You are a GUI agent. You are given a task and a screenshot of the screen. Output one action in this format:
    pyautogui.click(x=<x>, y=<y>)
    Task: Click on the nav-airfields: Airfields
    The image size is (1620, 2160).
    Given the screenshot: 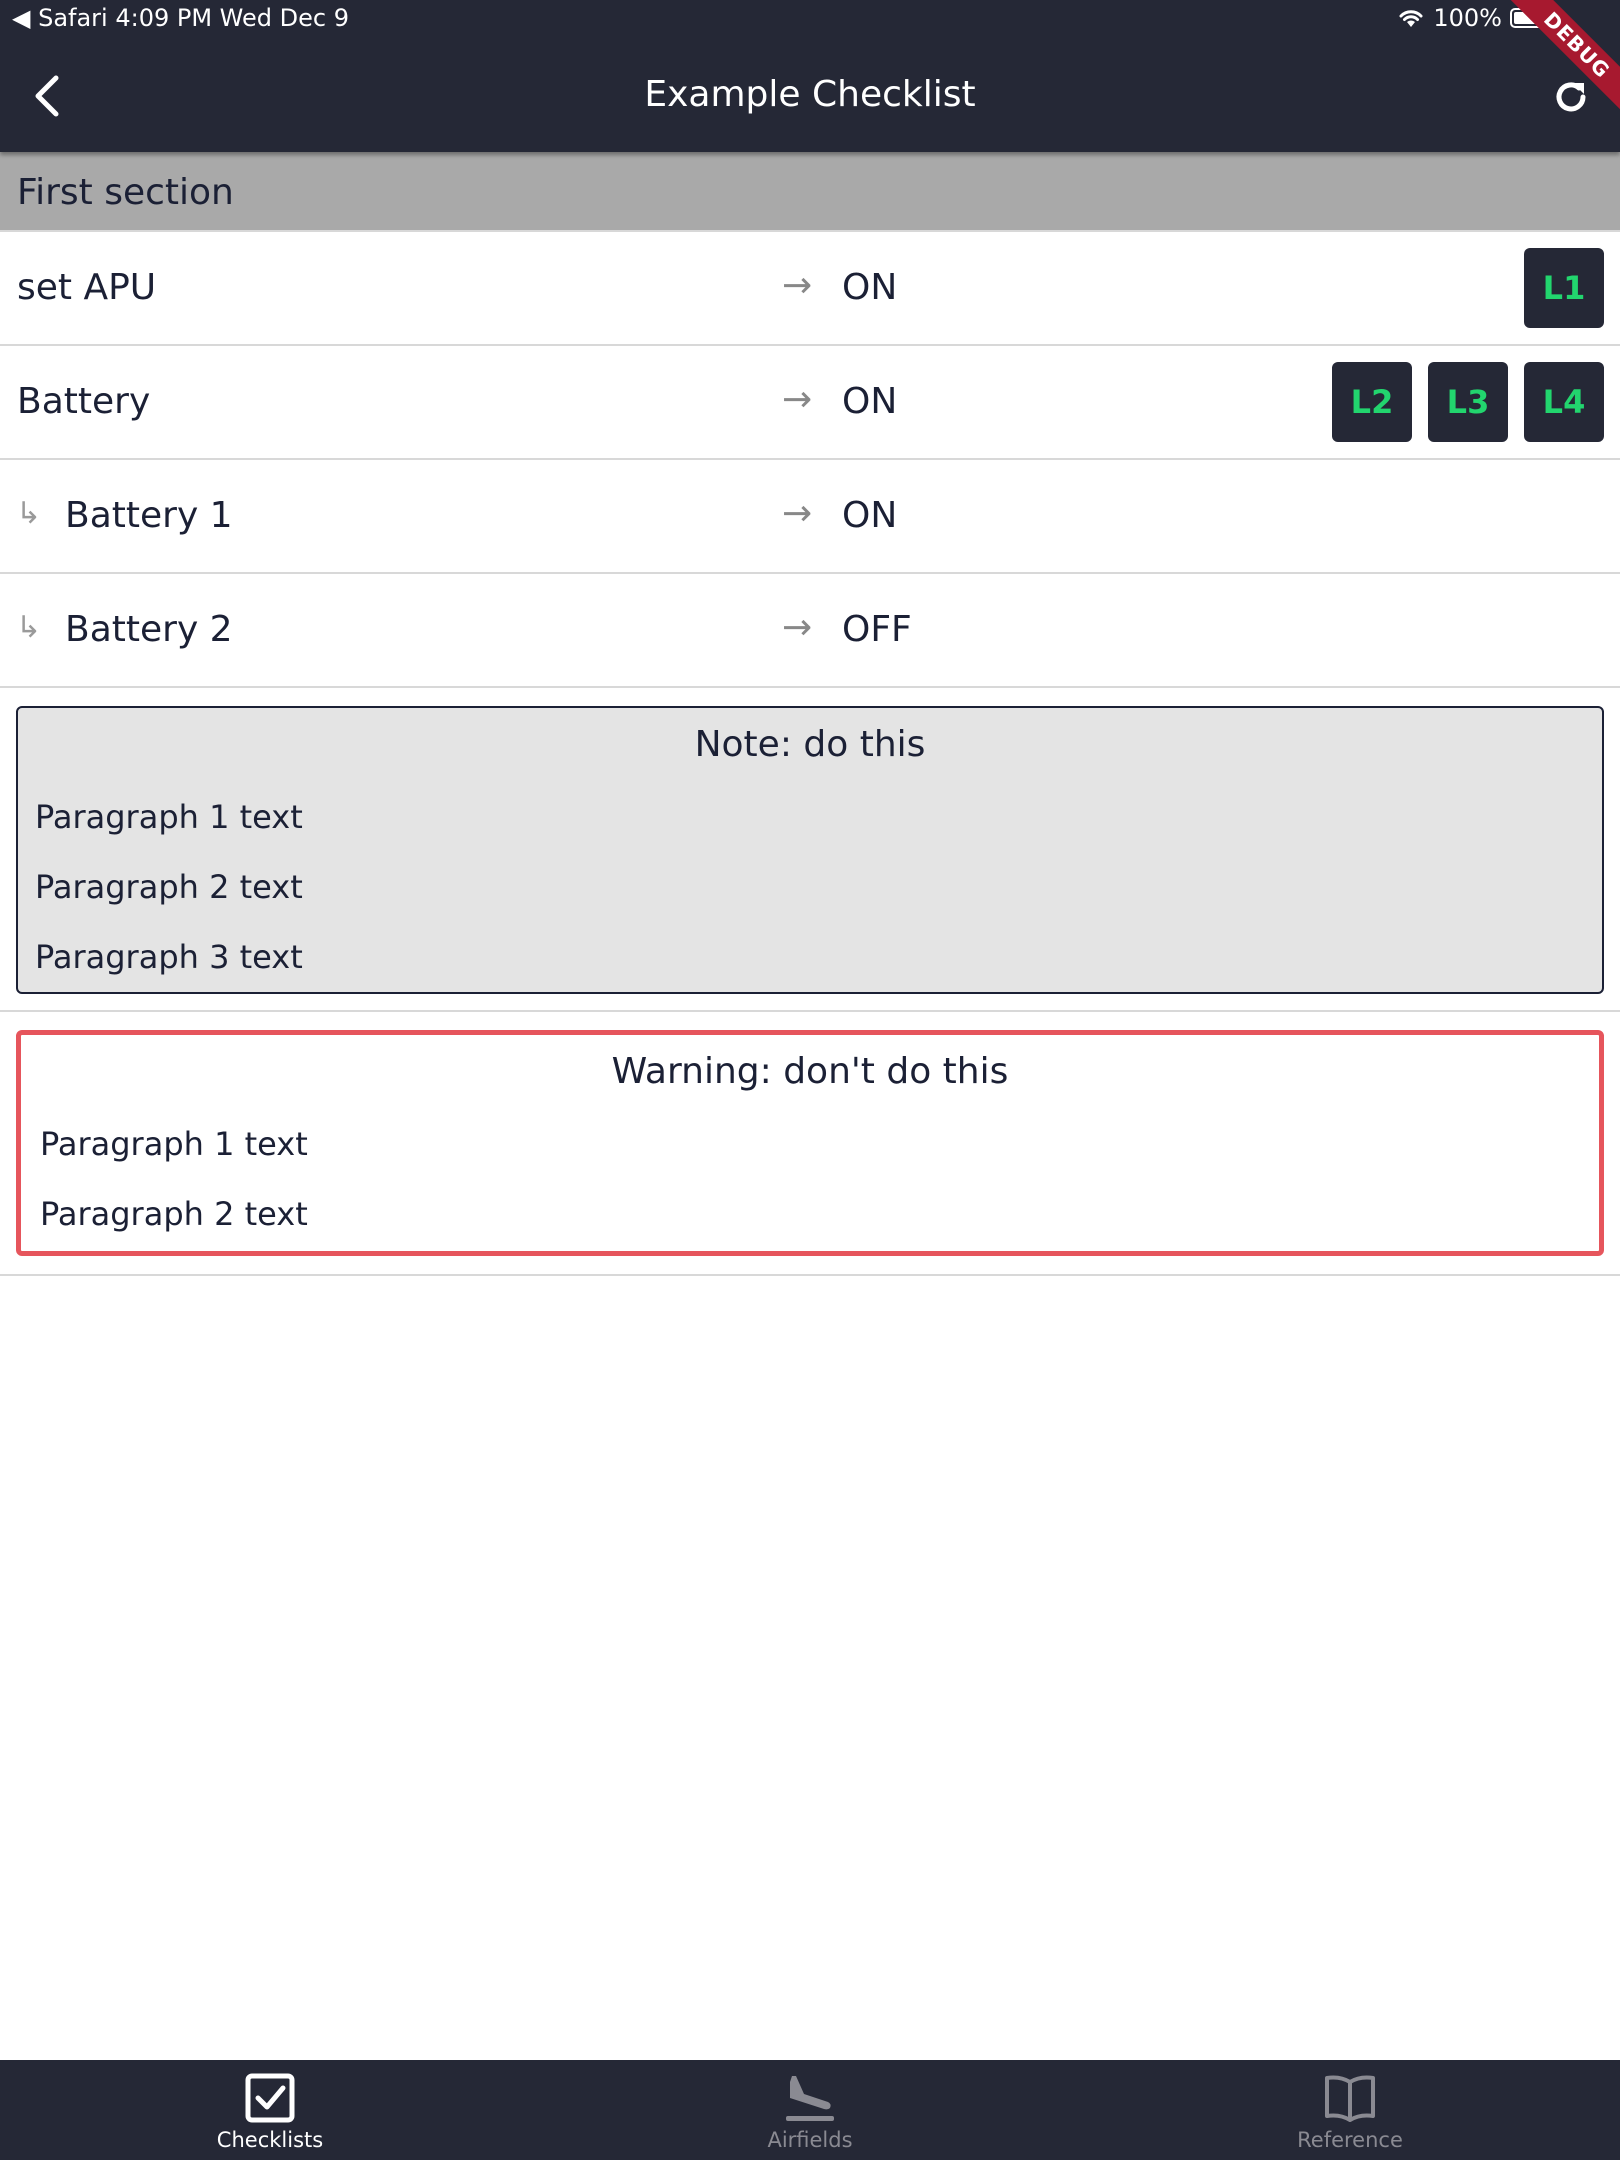 What is the action you would take?
    pyautogui.click(x=810, y=2110)
    